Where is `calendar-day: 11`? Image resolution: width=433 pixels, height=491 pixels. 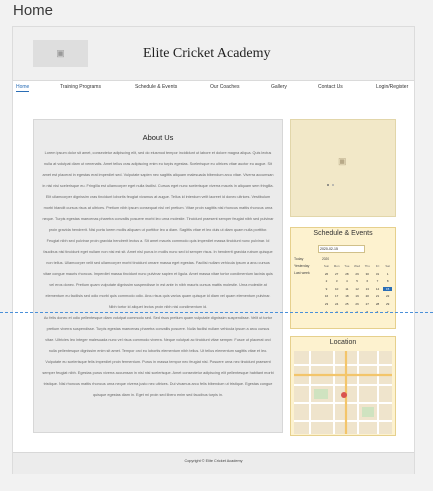
calendar-day: 11 is located at coordinates (346, 289).